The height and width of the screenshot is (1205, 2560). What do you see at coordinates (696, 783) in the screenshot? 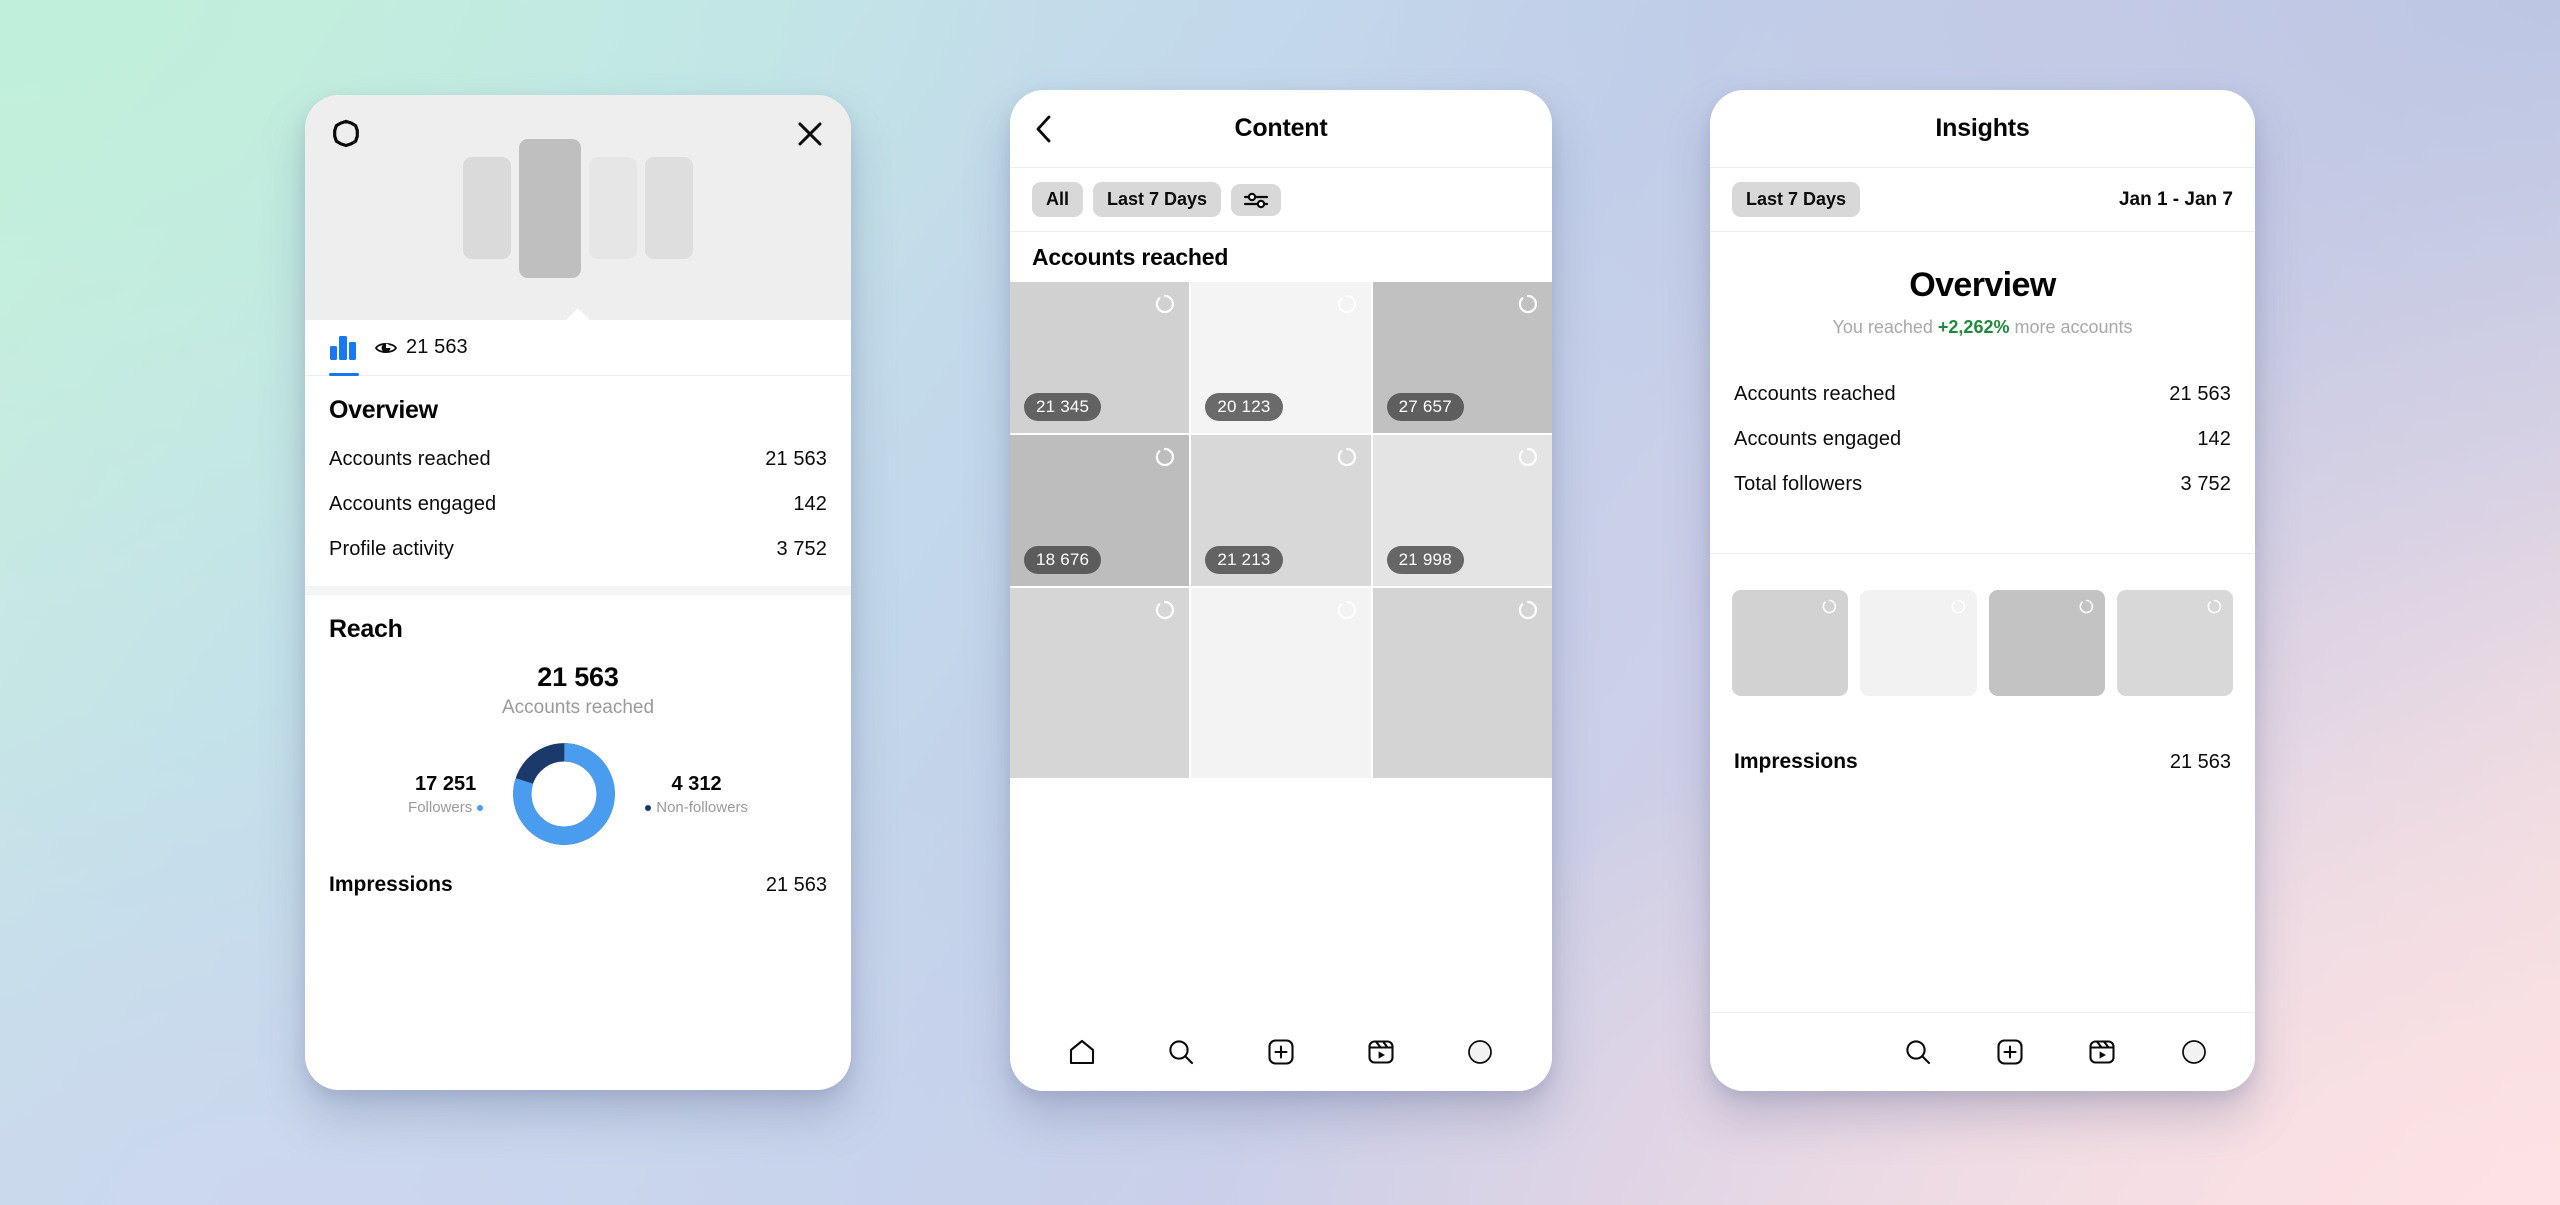
I see `legend-non-followers-value: 4 312` at bounding box center [696, 783].